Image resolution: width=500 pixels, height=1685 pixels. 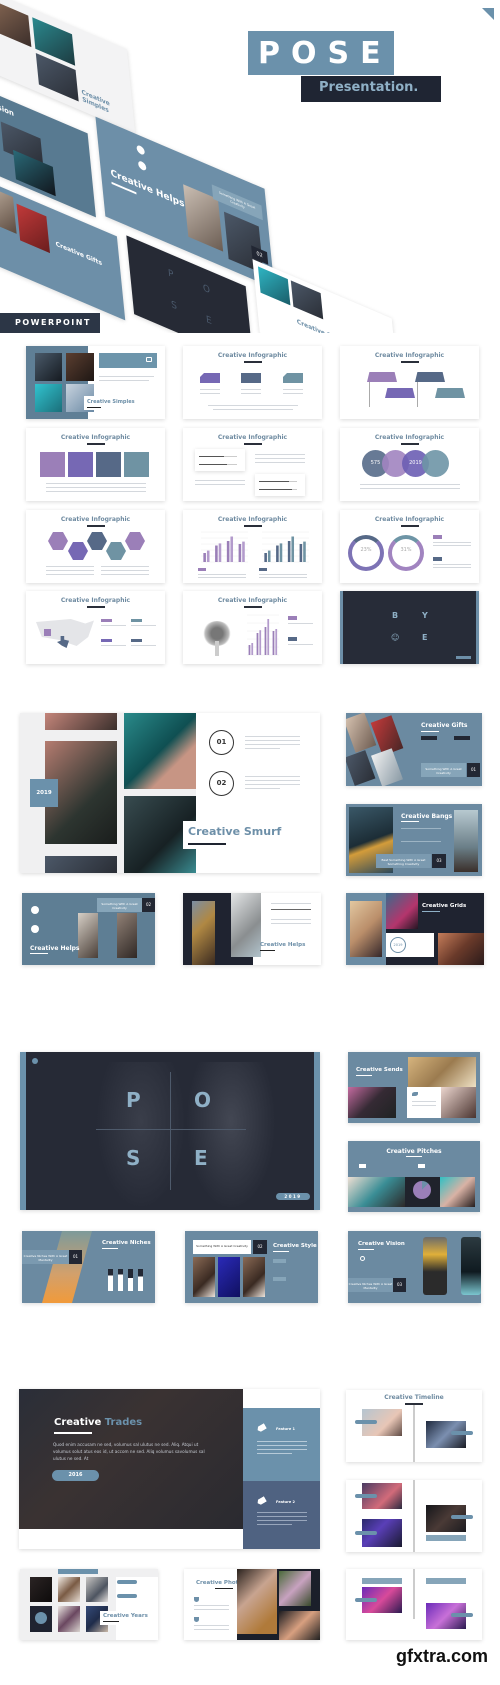 What do you see at coordinates (444, 906) in the screenshot?
I see `slide-title: Creative Grids` at bounding box center [444, 906].